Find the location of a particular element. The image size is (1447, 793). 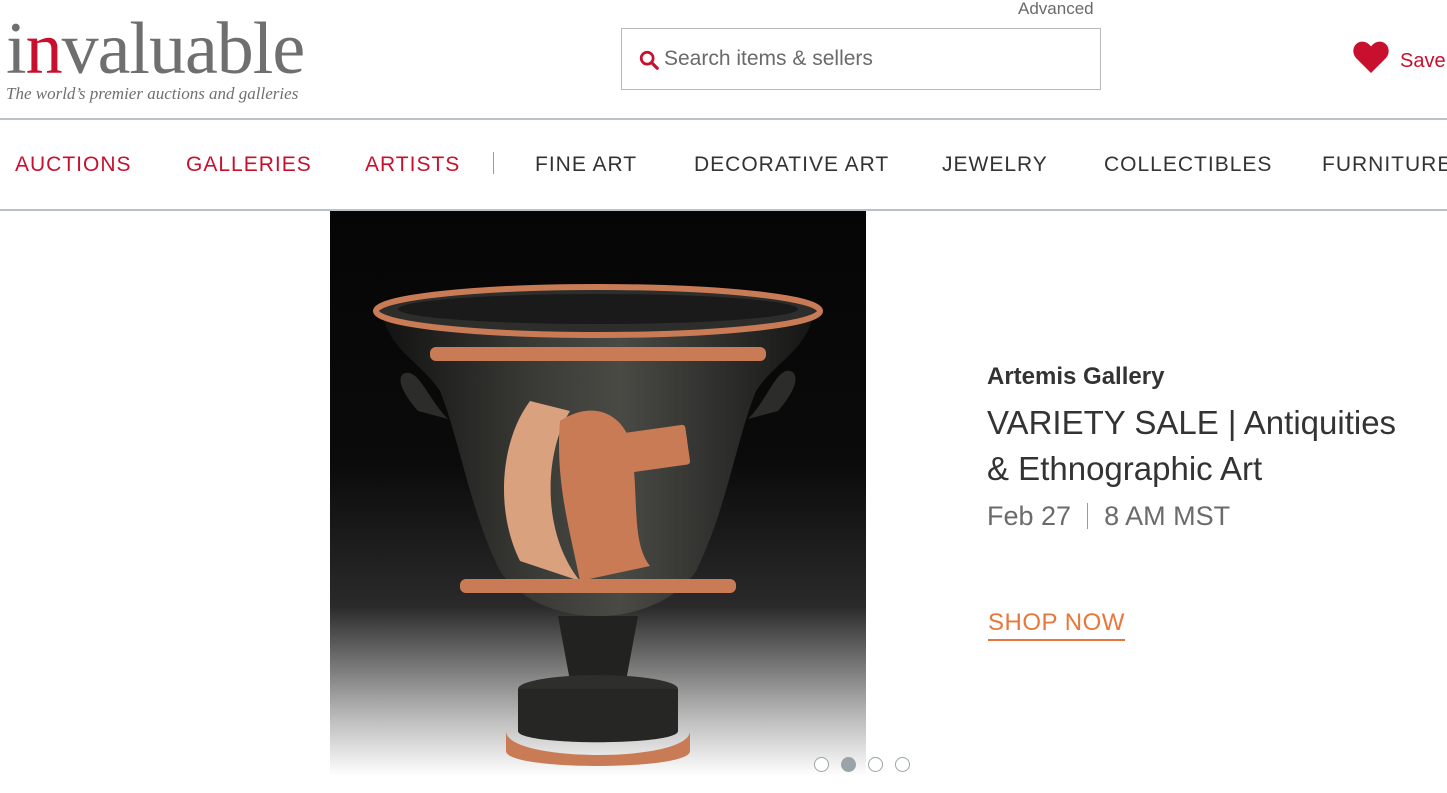

nav-galleries: GALLERIES is located at coordinates (249, 165).